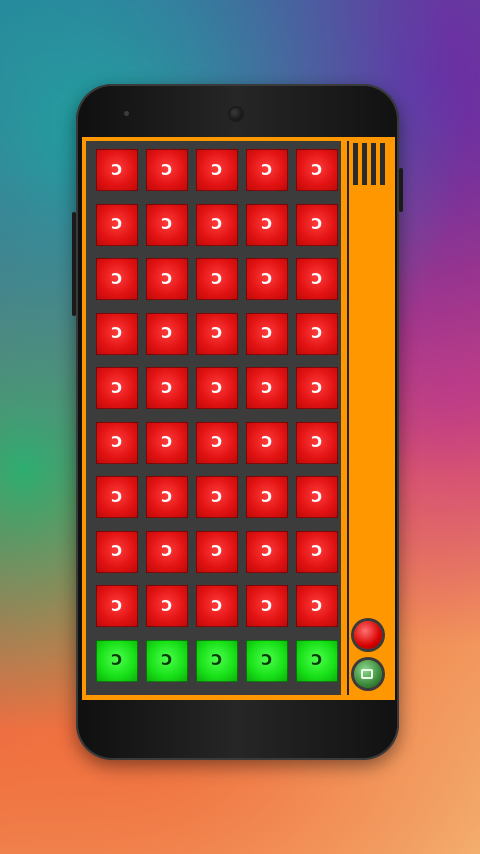 The height and width of the screenshot is (854, 480). What do you see at coordinates (401, 190) in the screenshot?
I see `power-button` at bounding box center [401, 190].